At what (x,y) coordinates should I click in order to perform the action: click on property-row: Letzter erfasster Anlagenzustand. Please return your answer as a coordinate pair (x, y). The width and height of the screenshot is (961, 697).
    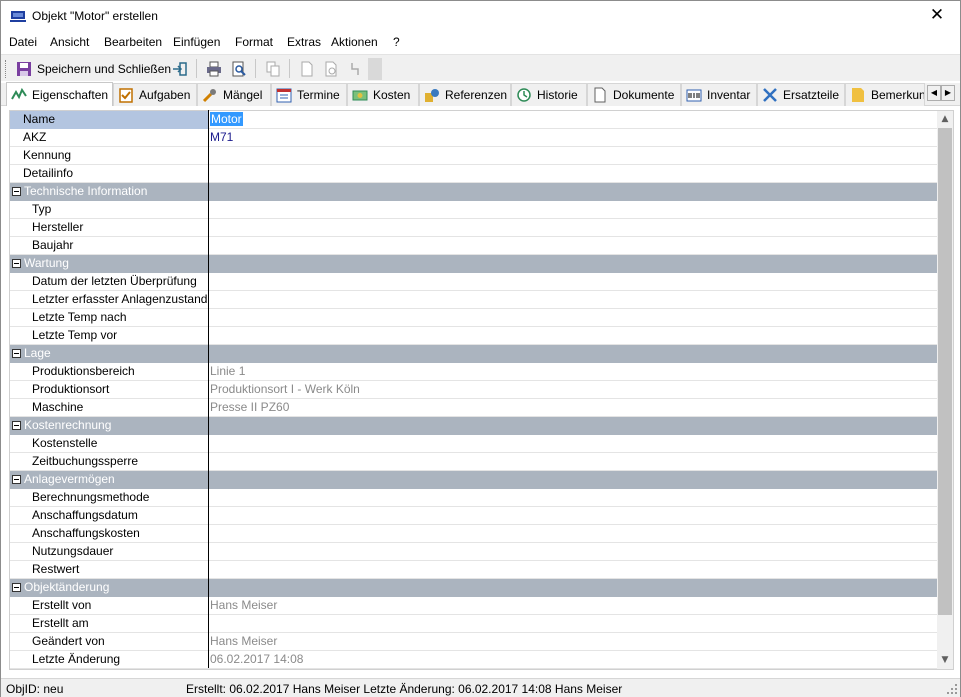
    Looking at the image, I should click on (474, 300).